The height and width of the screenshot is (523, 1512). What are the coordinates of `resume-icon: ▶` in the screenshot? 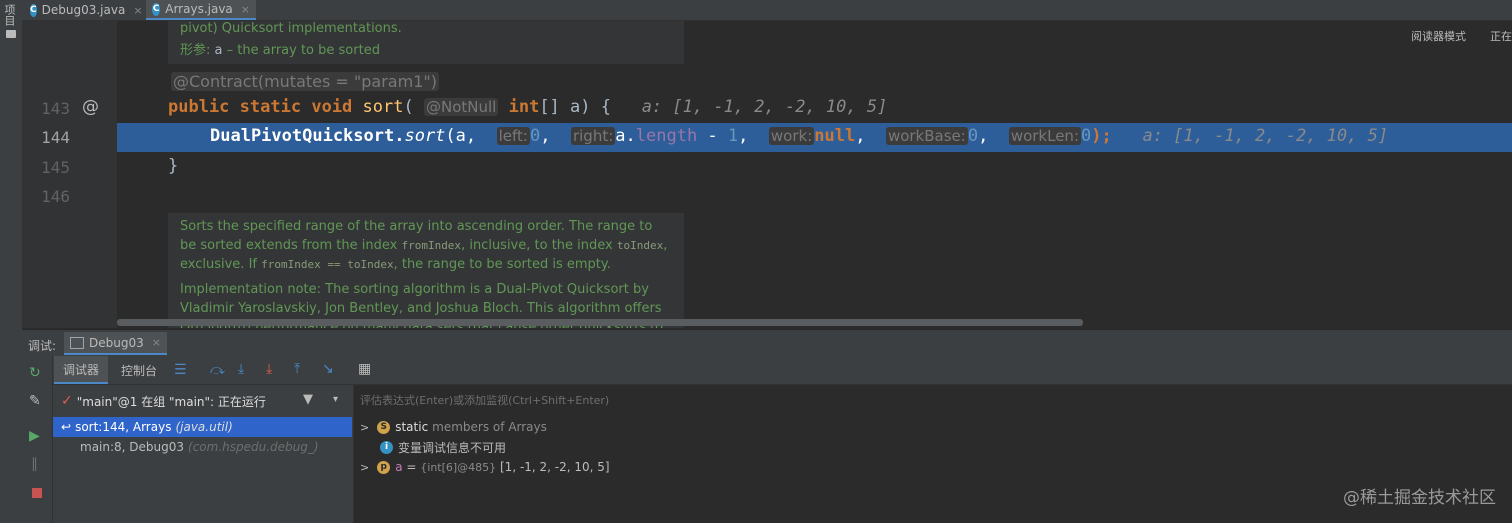 It's located at (34, 436).